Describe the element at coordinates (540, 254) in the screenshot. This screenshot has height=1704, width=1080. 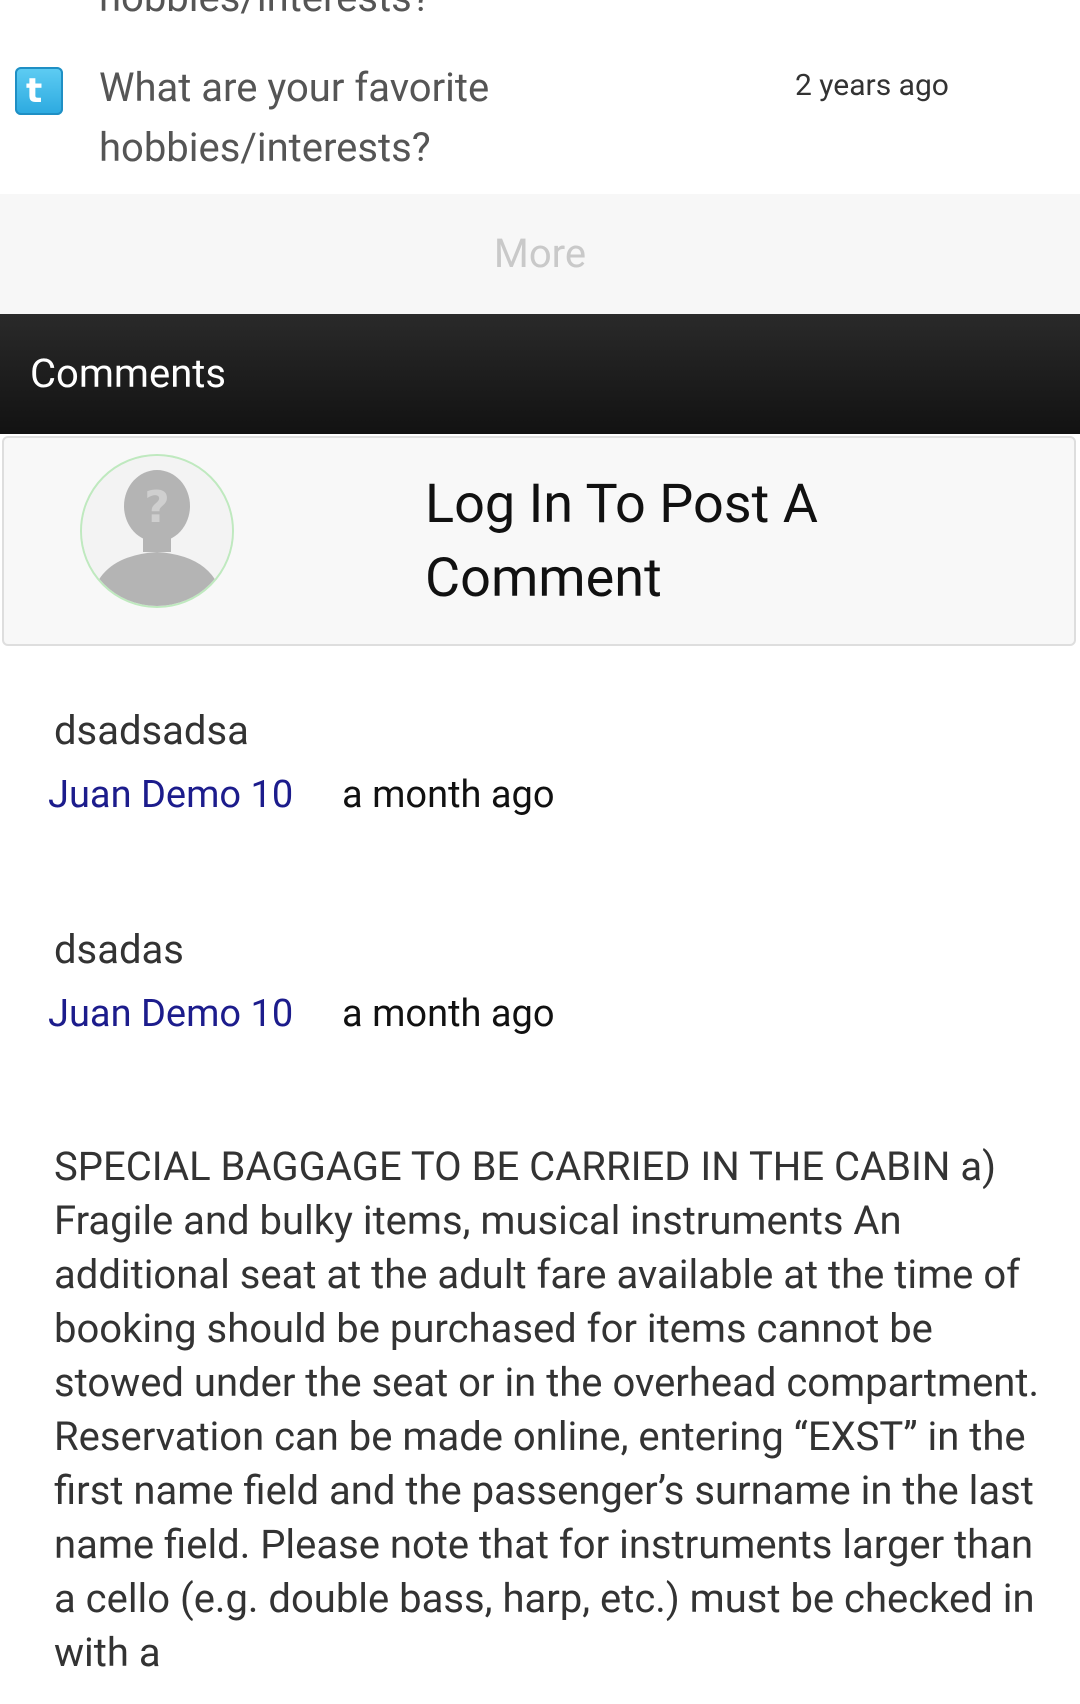
I see `more-button: More` at that location.